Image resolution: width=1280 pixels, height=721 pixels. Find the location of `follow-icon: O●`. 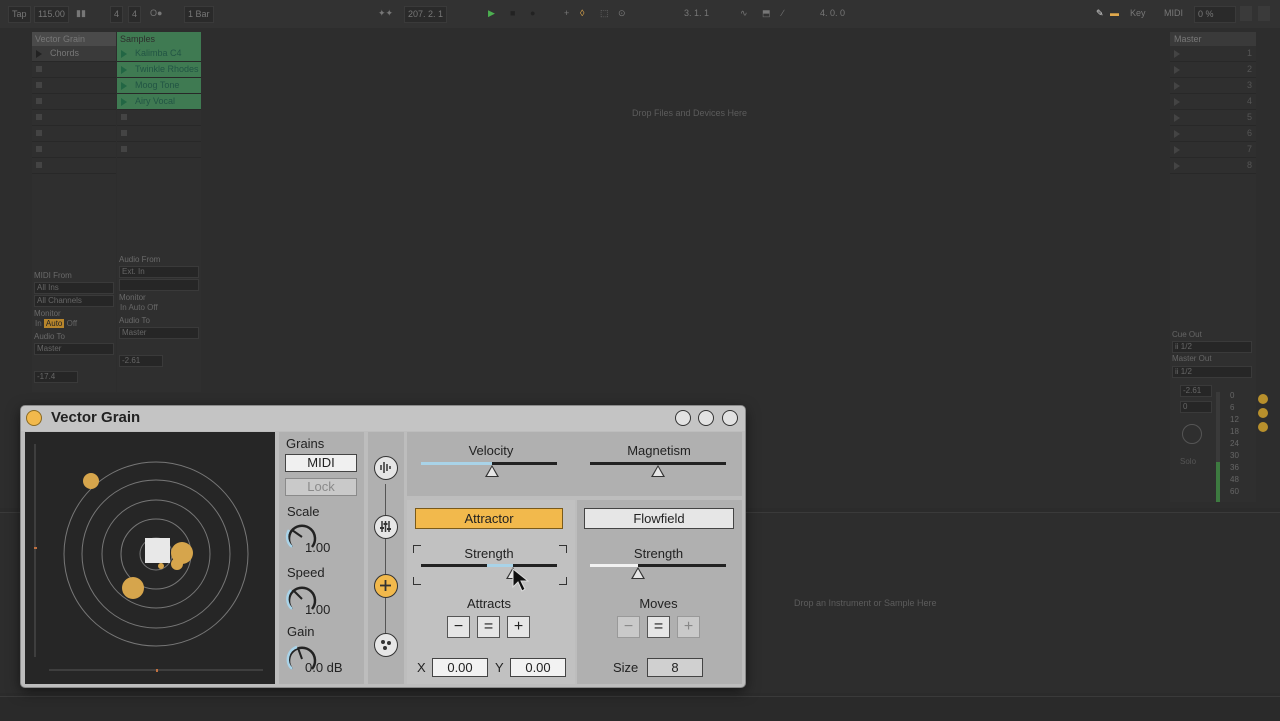

follow-icon: O● is located at coordinates (156, 13).